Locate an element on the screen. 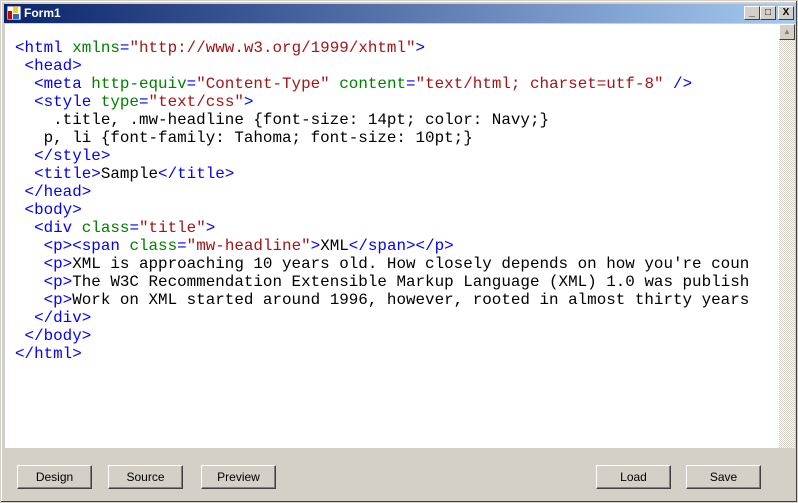 The width and height of the screenshot is (798, 503). title-bar: Form1 _ □ X is located at coordinates (400, 13).